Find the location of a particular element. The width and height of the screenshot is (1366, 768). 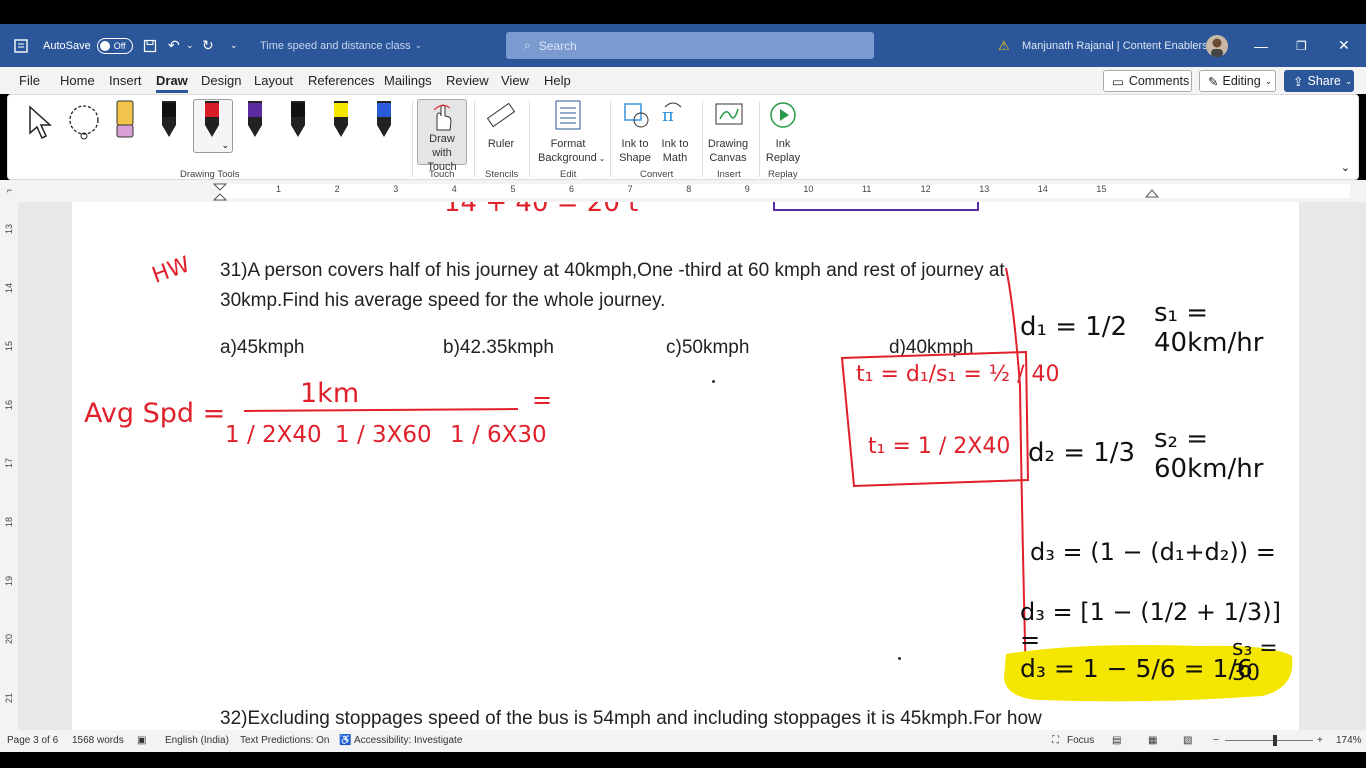

draw-with-touch-label: Draw with Touch is located at coordinates (442, 153).